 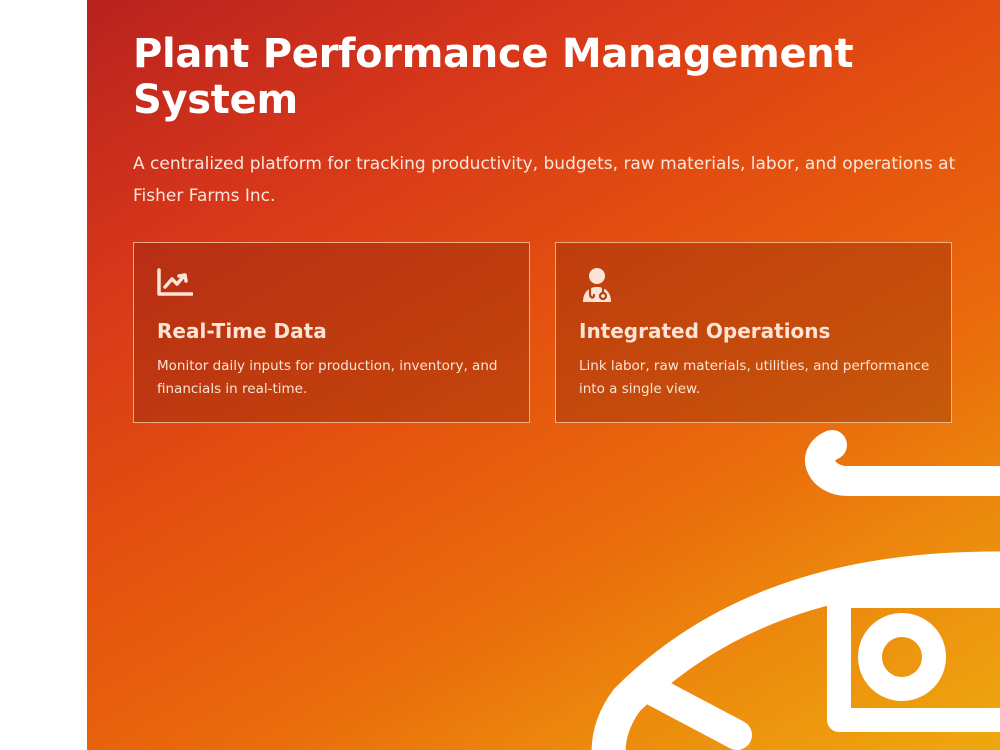 I want to click on user-doctor-icon, so click(x=597, y=285).